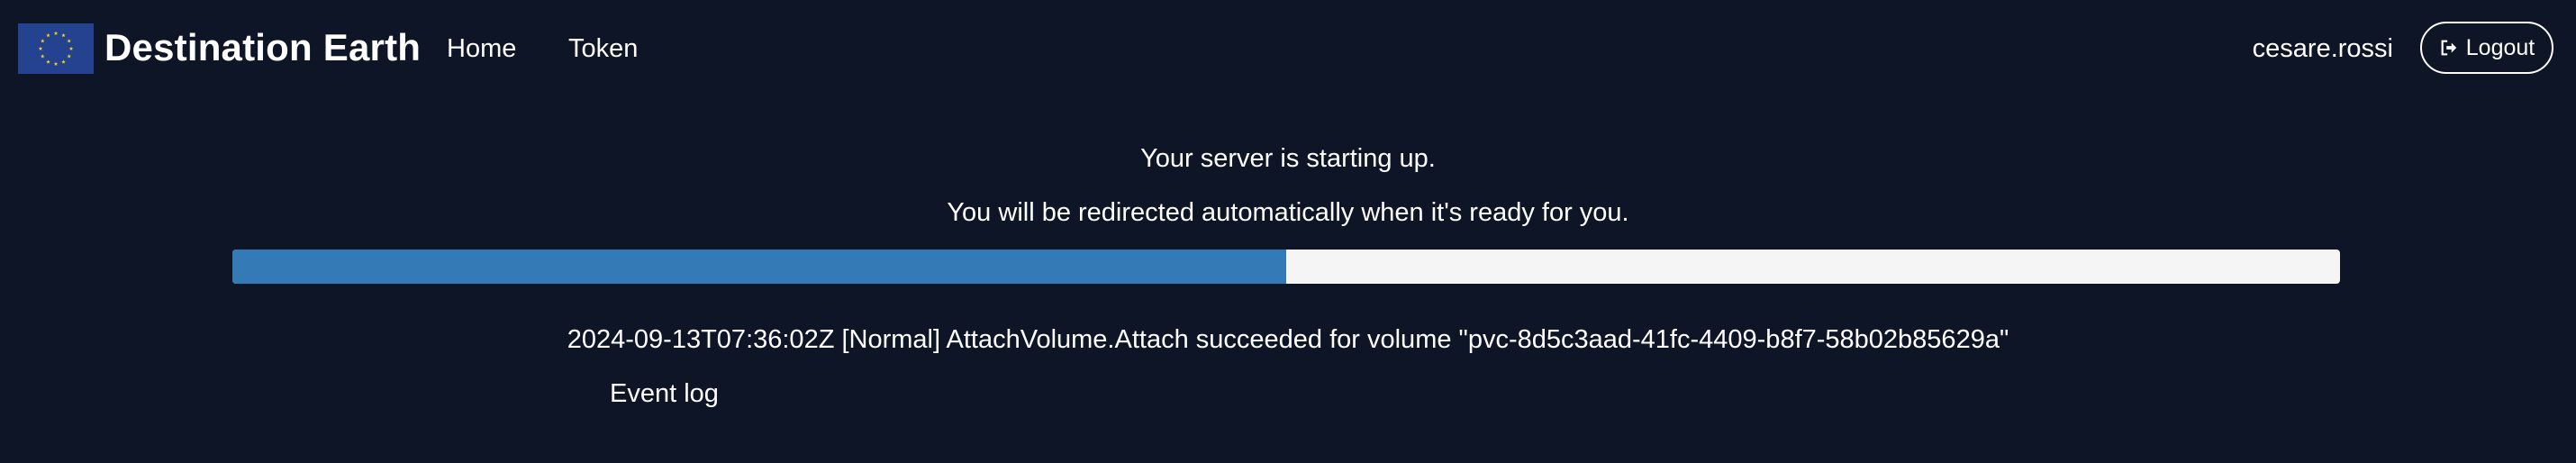 The width and height of the screenshot is (2576, 463). I want to click on progress-bar-fill, so click(759, 267).